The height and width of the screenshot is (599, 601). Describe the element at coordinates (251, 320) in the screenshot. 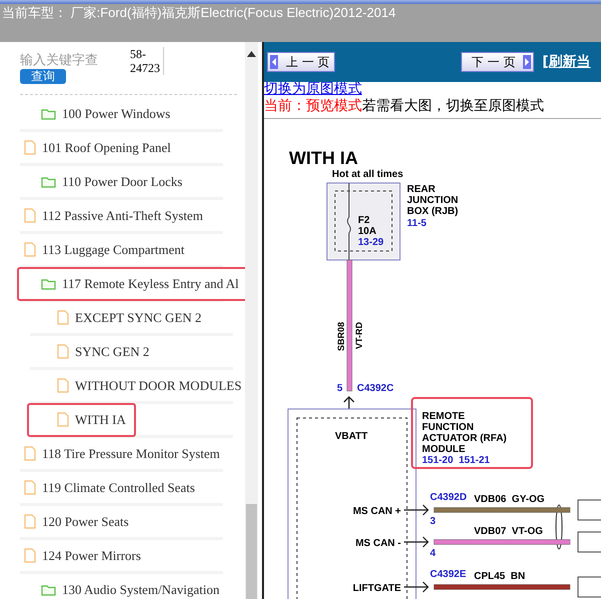

I see `scrollbar` at that location.